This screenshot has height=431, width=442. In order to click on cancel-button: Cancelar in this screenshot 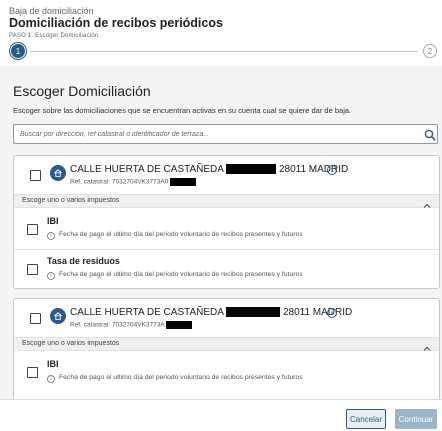, I will do `click(366, 419)`.